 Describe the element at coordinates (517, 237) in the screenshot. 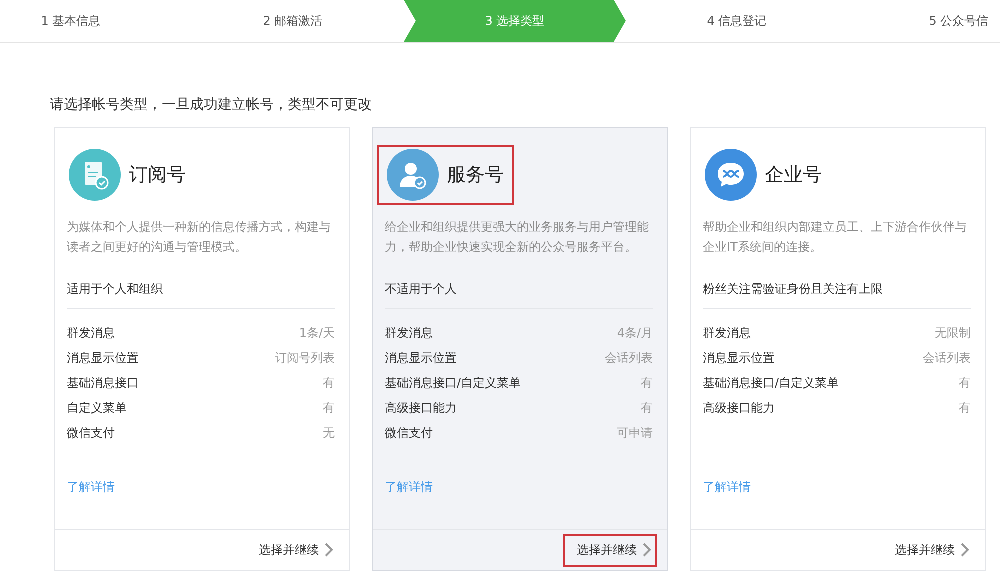

I see `card-description: 给企业和组织提供更强大的业务服务与用户管理能力，帮助企业快速实现全新的公众号服务平台。` at that location.